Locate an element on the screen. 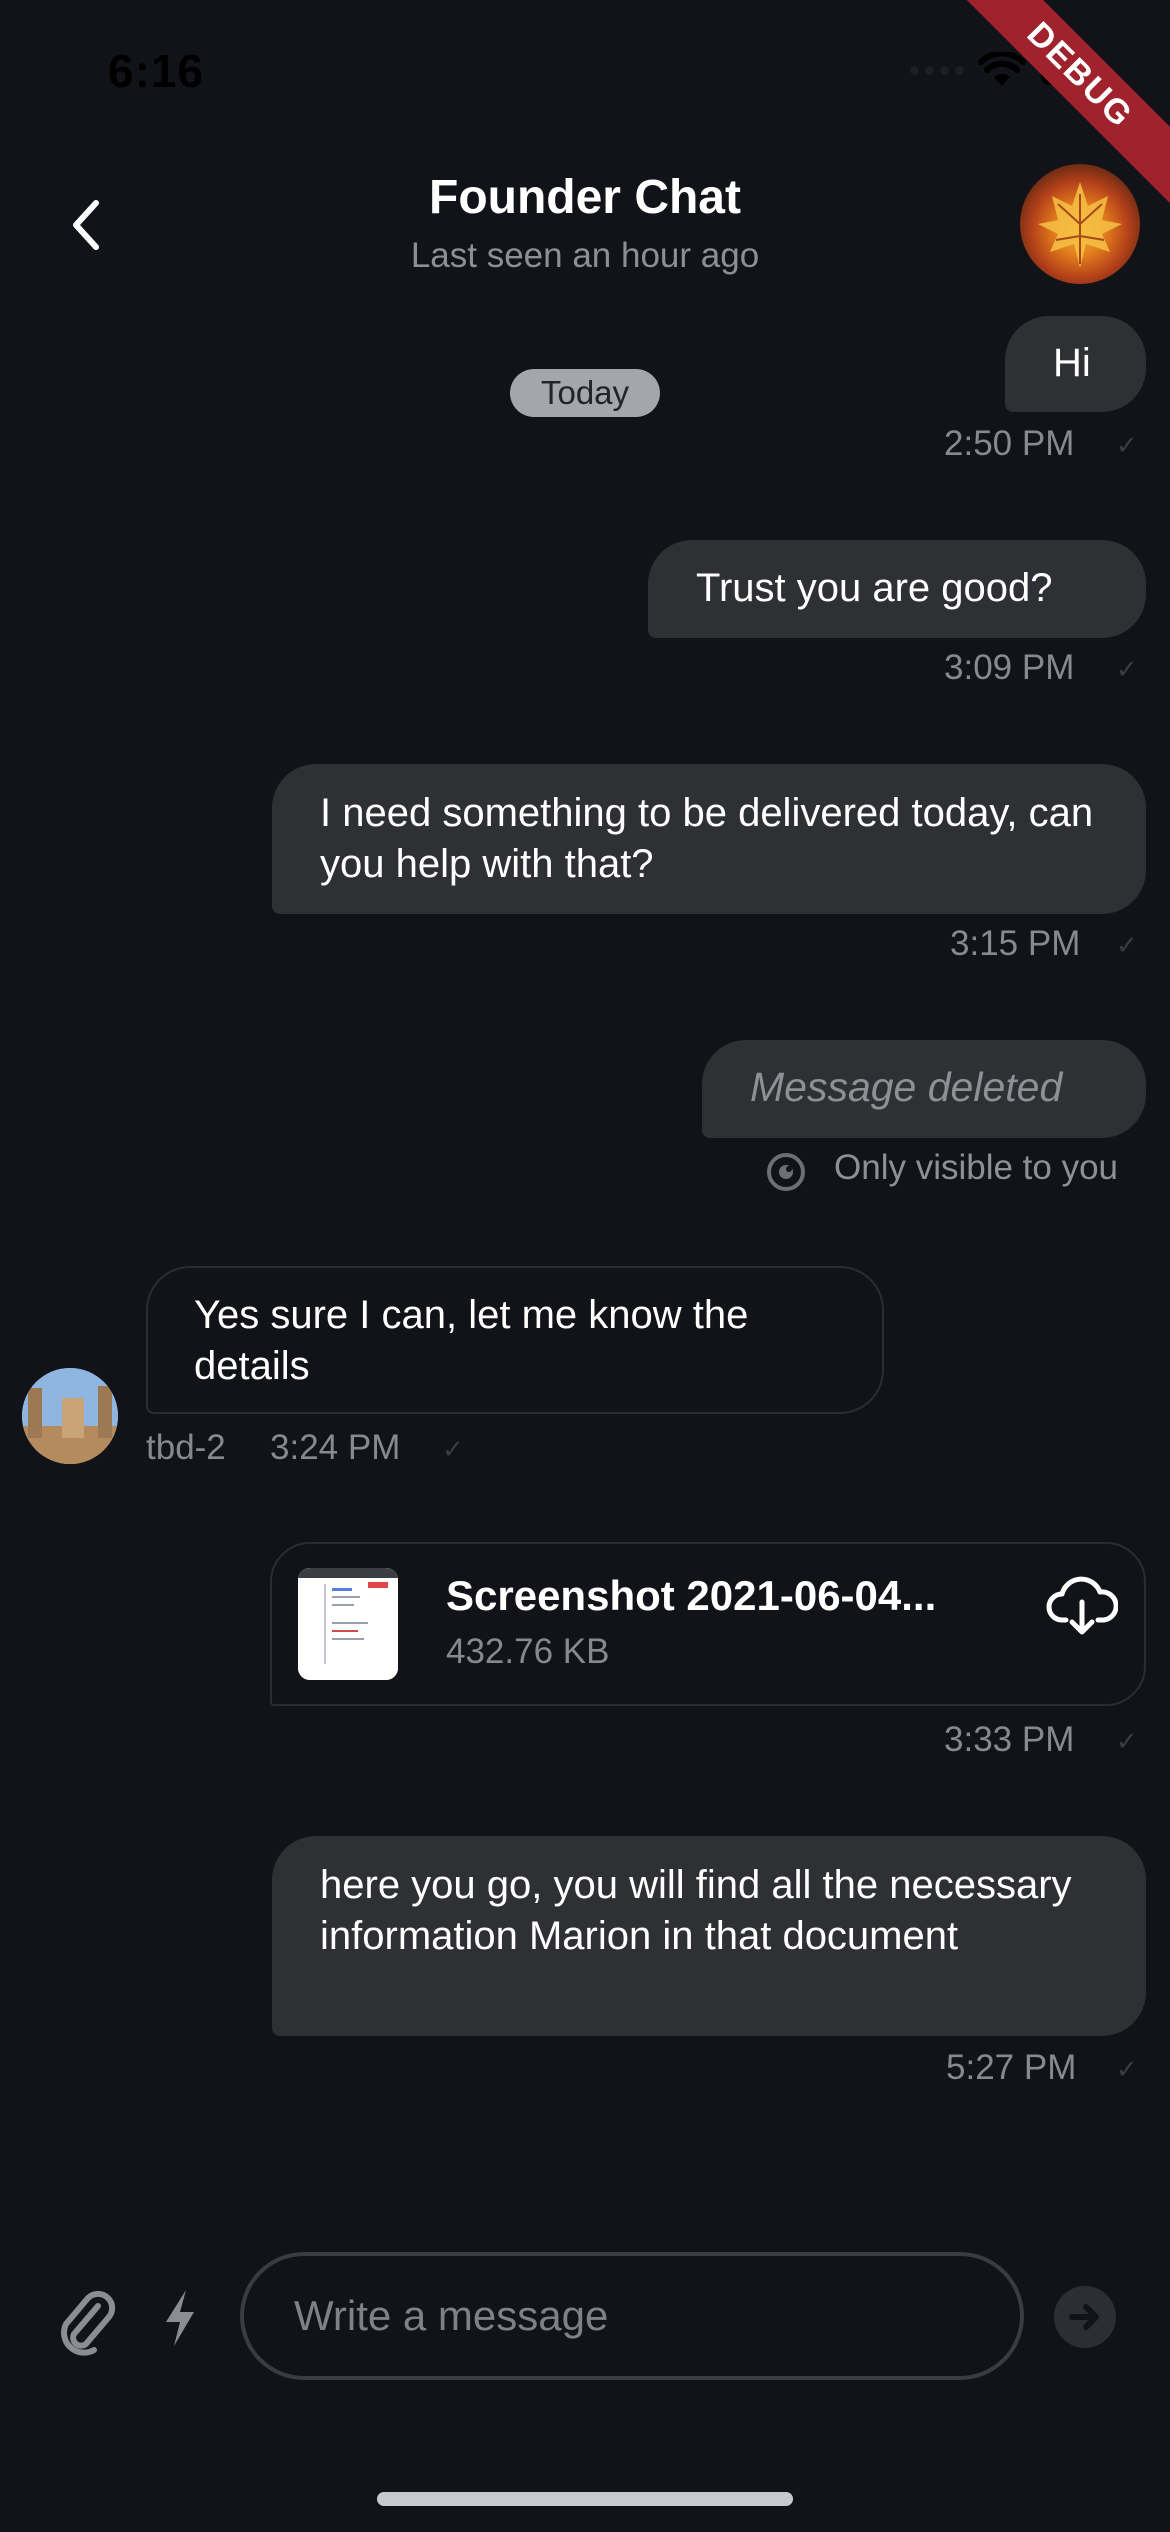  eye-icon is located at coordinates (786, 1172).